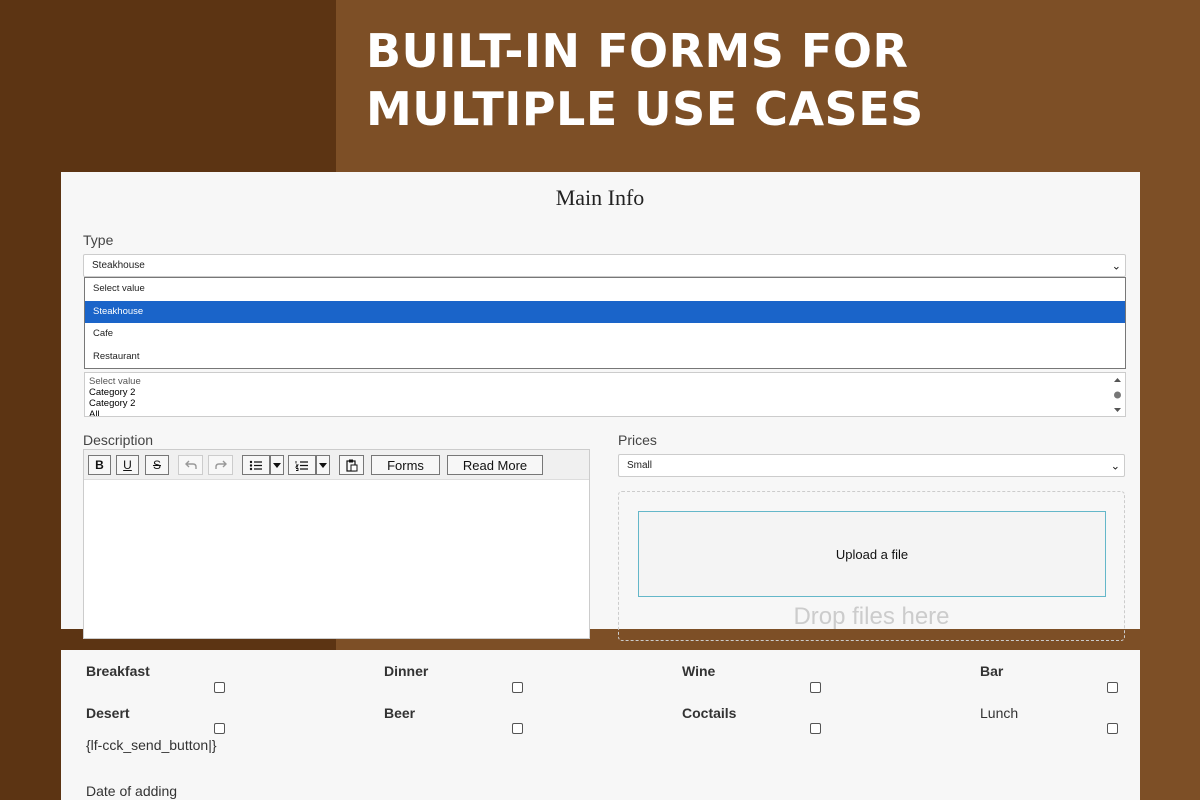 This screenshot has width=1200, height=800. I want to click on upload-file-button: Upload a file, so click(872, 554).